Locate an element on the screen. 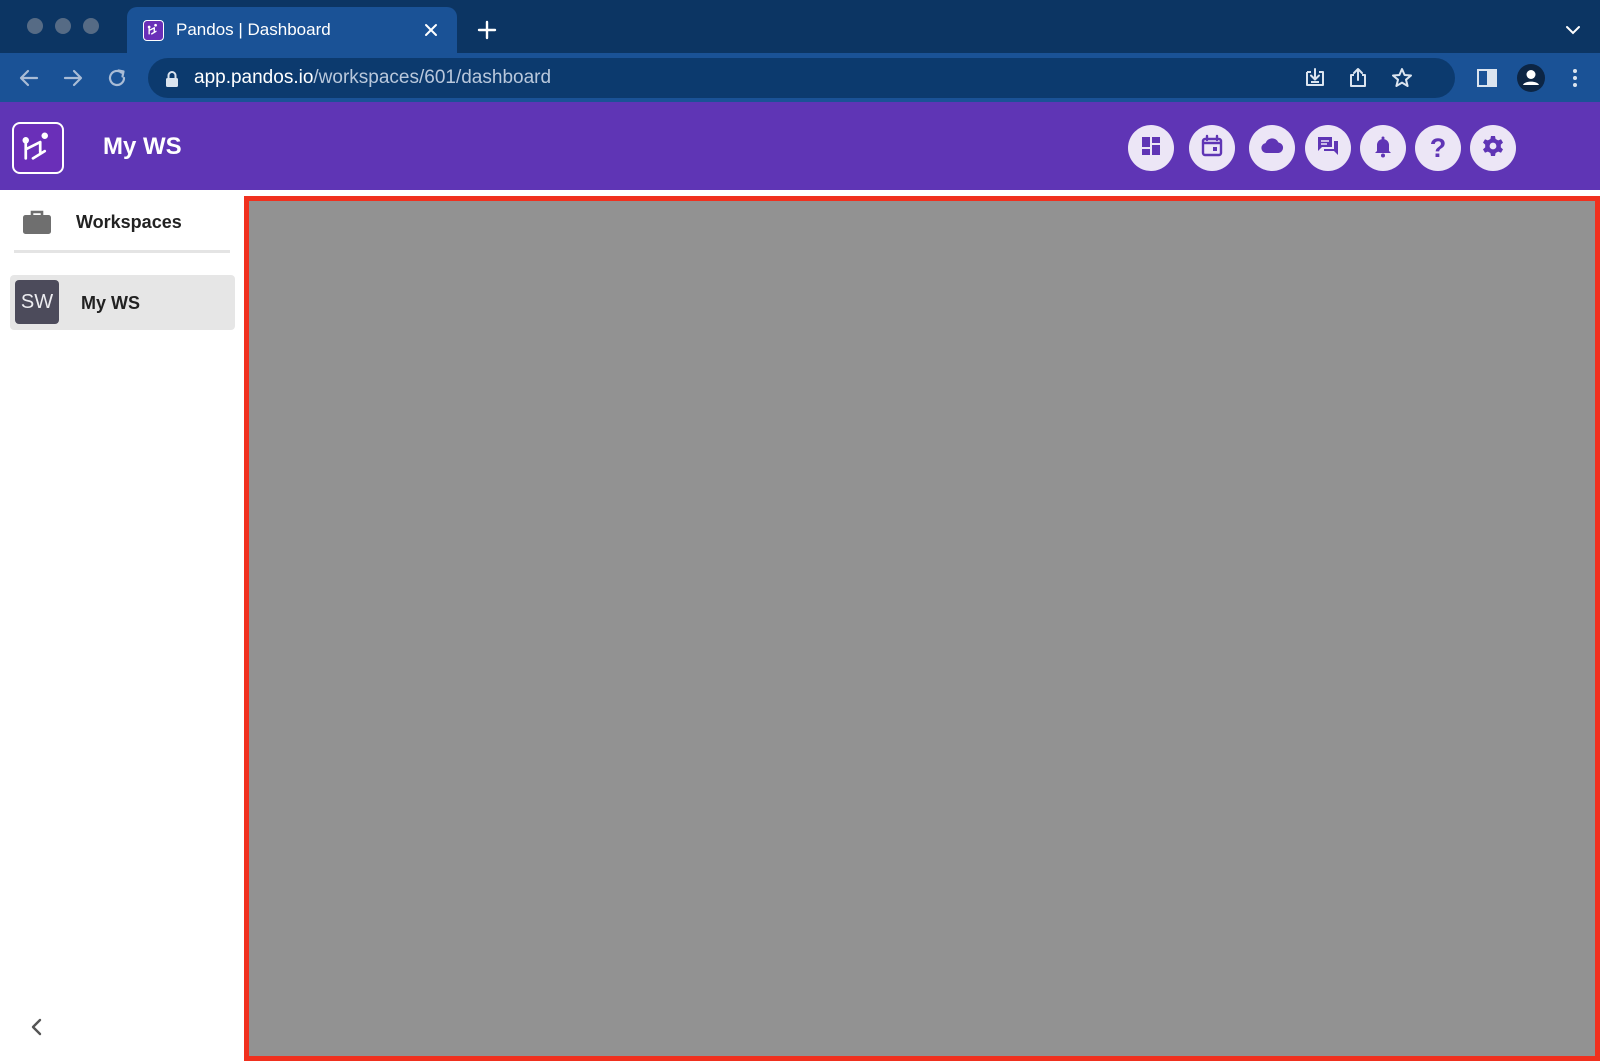 The height and width of the screenshot is (1061, 1600). cloud-icon is located at coordinates (1272, 148).